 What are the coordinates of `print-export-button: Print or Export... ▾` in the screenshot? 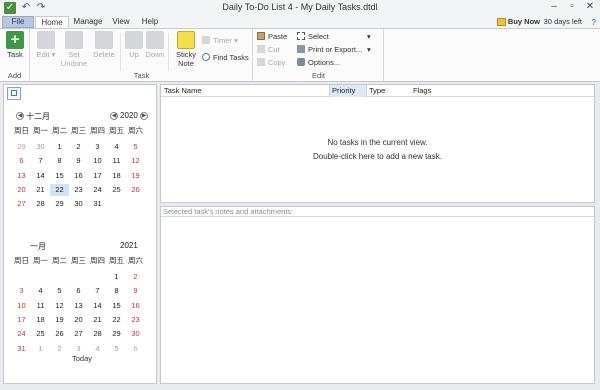 It's located at (334, 49).